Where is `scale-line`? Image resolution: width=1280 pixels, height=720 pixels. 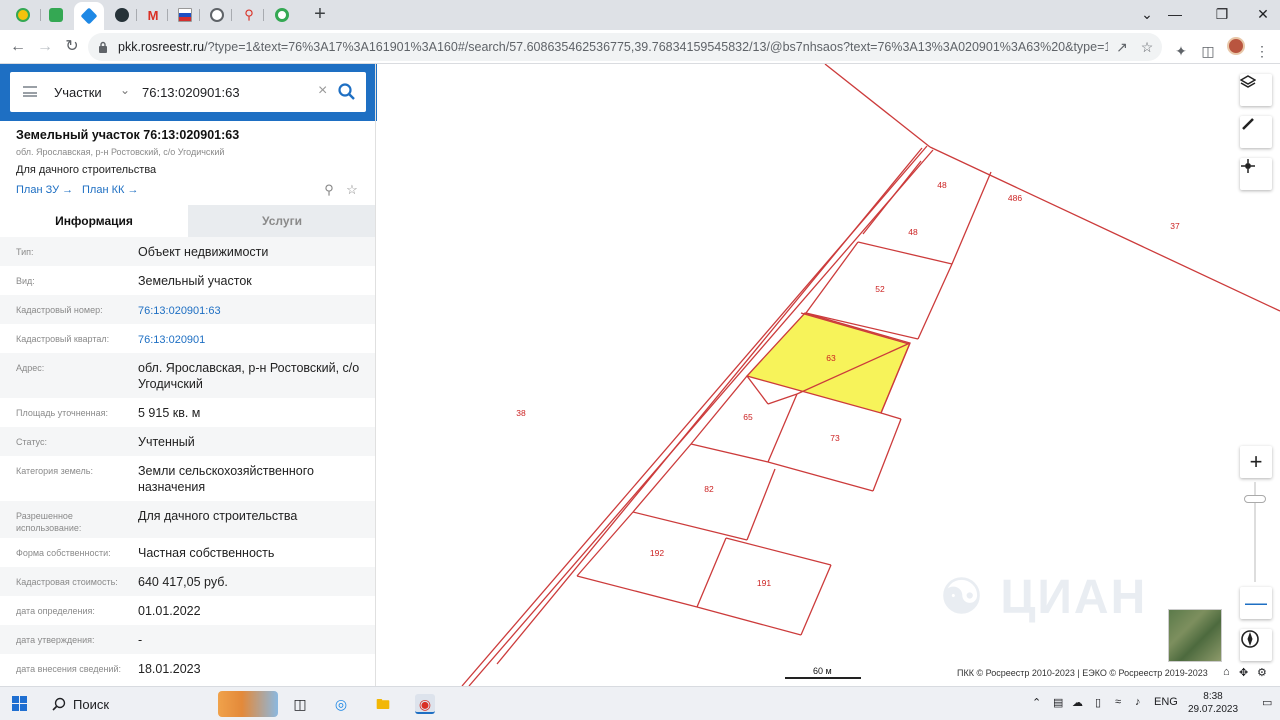
scale-line is located at coordinates (823, 678).